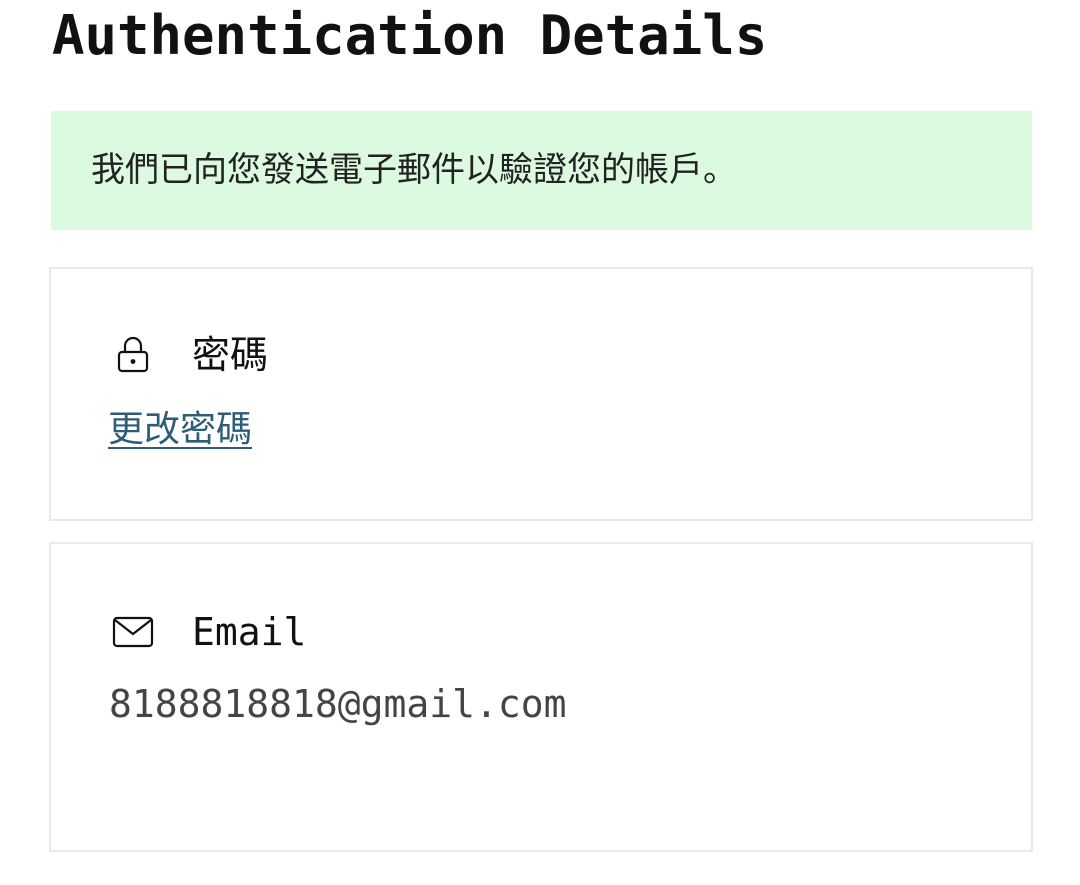 The width and height of the screenshot is (1080, 885). I want to click on verification-alert: 我們已向您發送電子郵件以驗證您的帳戶。, so click(541, 170).